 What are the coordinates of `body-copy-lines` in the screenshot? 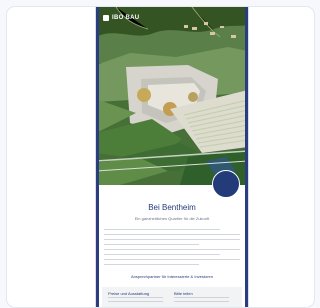 It's located at (172, 249).